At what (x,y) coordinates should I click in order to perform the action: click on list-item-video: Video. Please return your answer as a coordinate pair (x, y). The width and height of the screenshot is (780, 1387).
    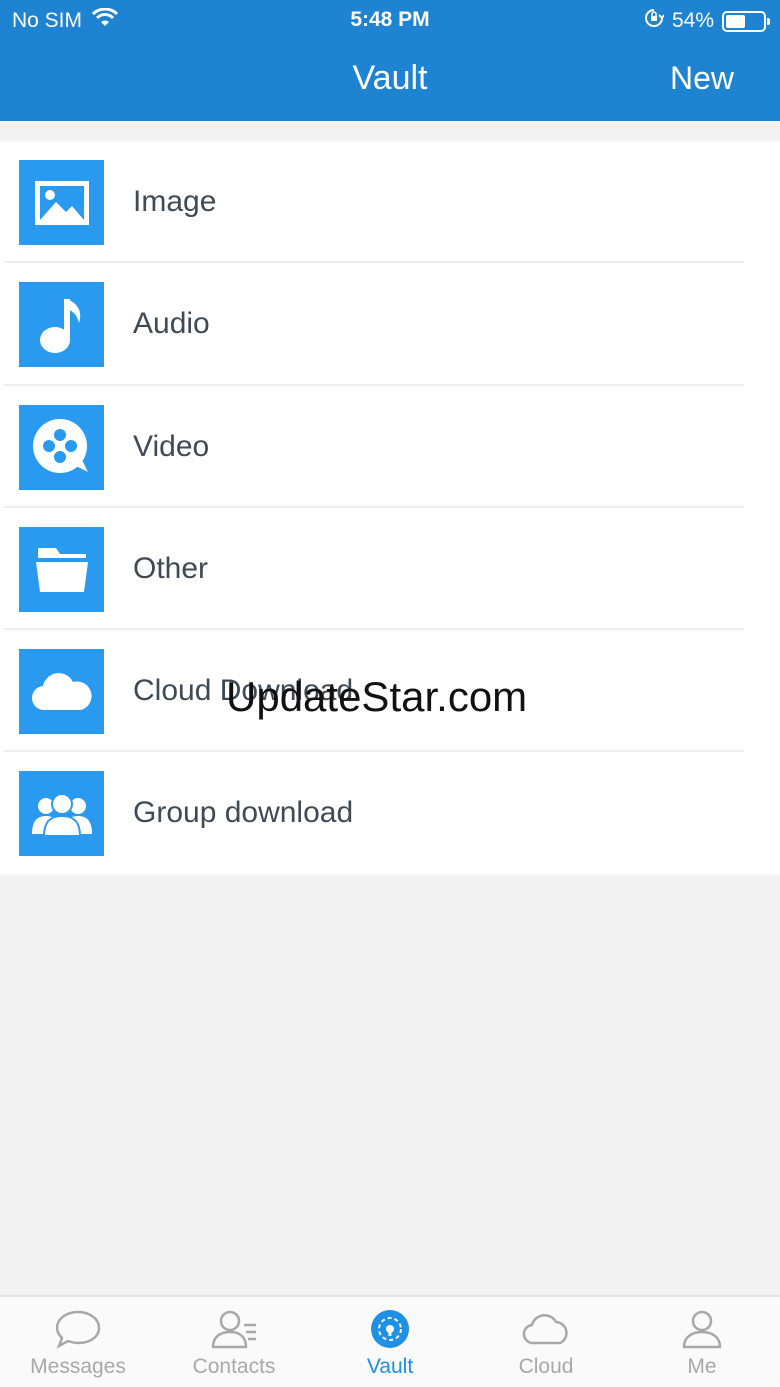
    Looking at the image, I should click on (390, 447).